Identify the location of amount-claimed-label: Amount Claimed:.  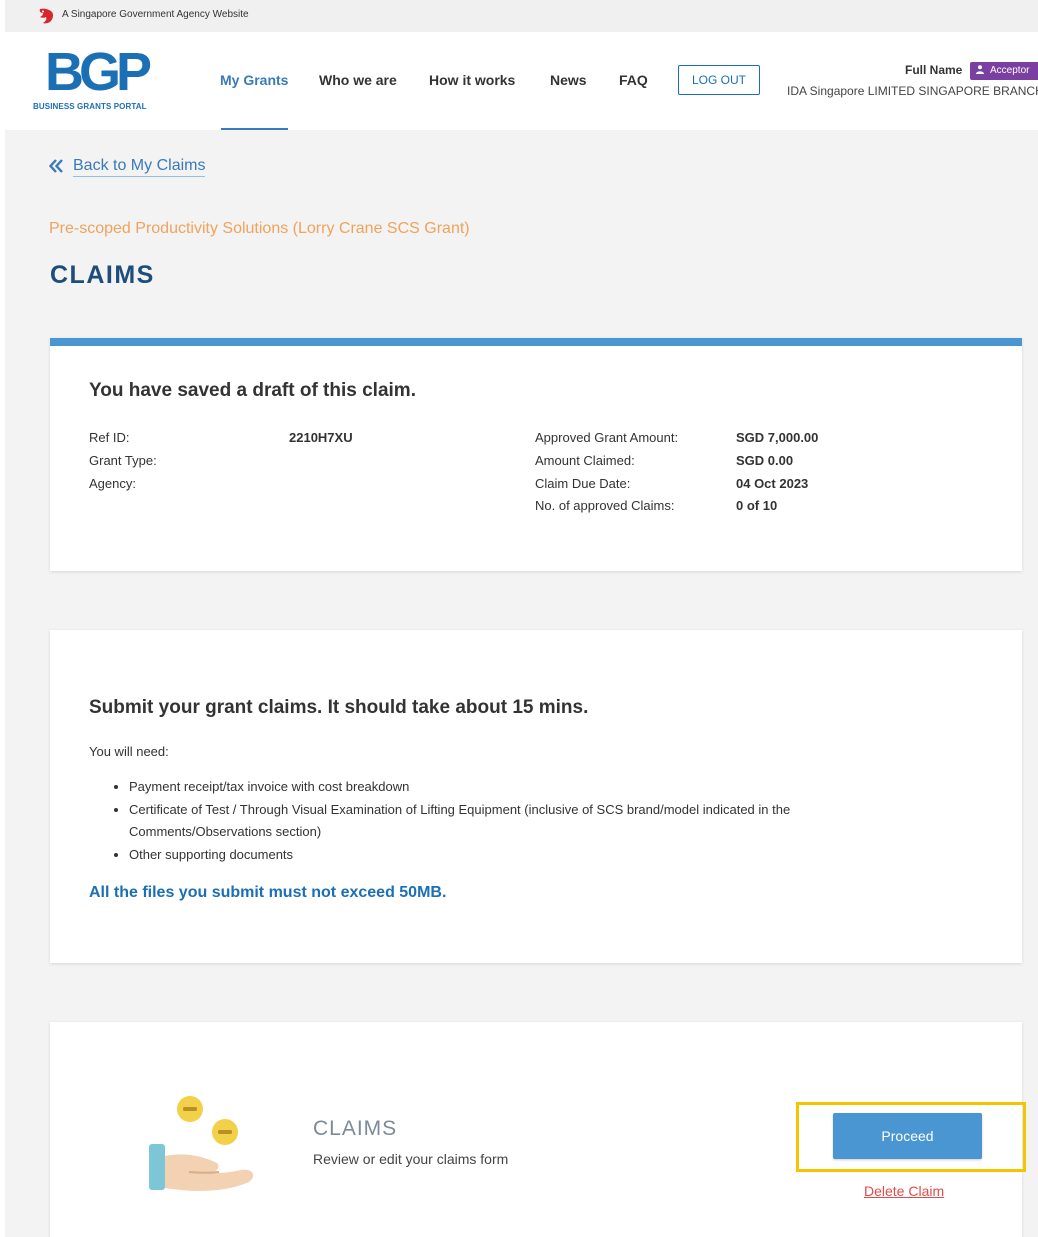
(585, 460).